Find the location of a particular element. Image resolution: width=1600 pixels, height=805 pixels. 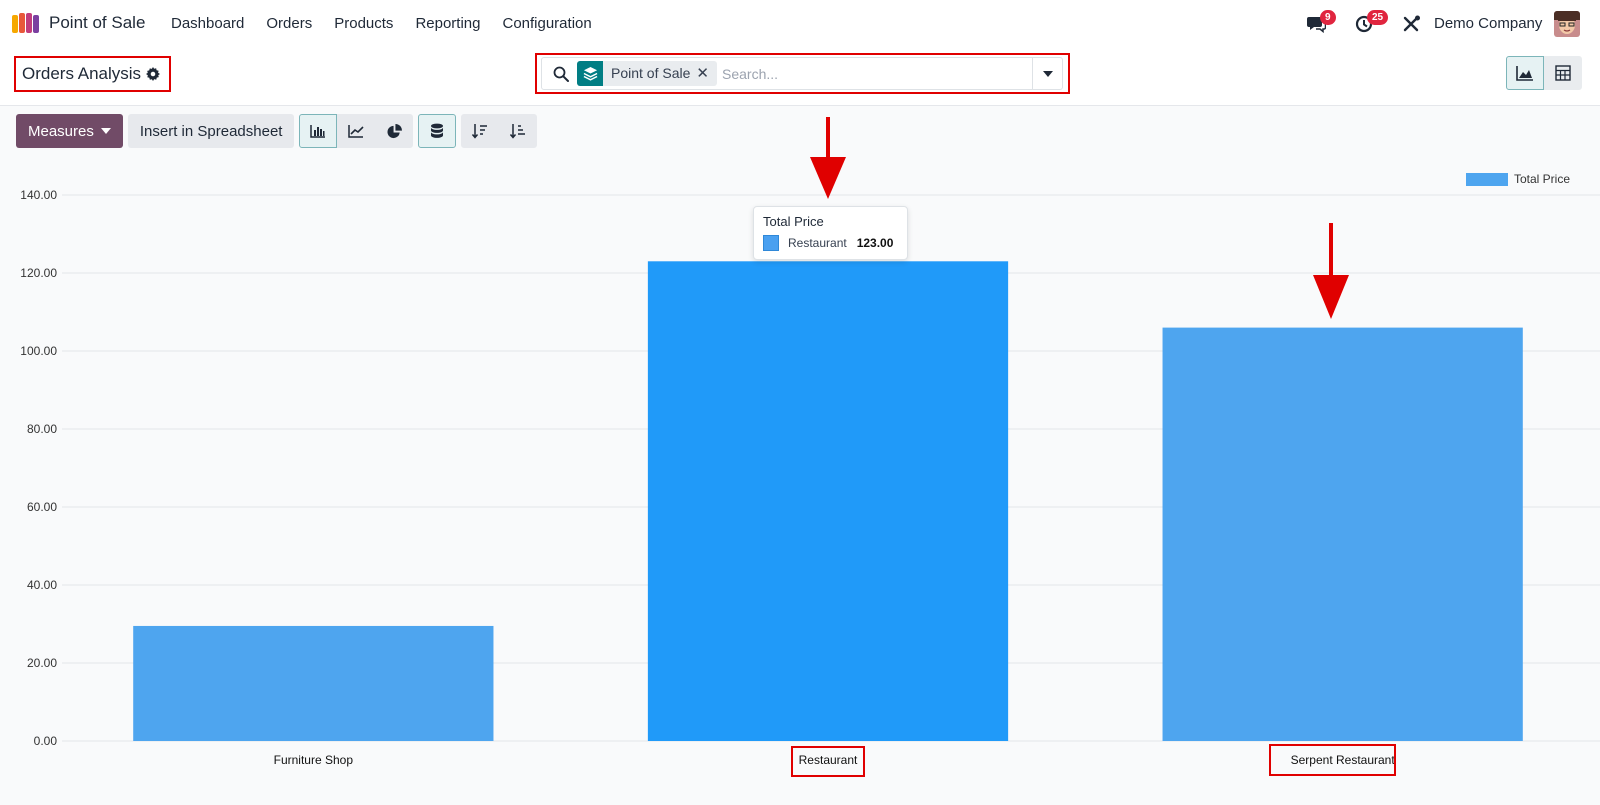

y-tick-label: 140.00 is located at coordinates (38, 195).